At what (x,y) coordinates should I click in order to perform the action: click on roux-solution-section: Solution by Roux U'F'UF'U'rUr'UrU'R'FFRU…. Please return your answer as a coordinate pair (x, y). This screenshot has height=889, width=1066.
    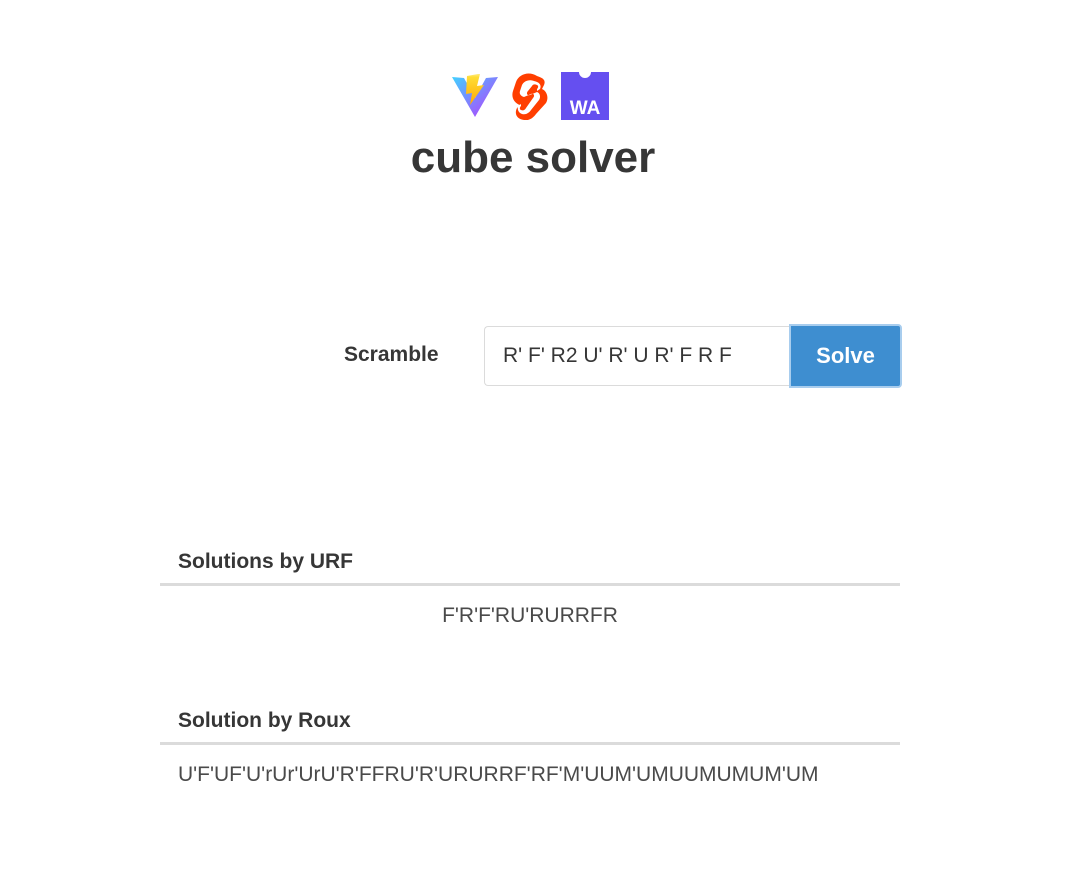
    Looking at the image, I should click on (530, 745).